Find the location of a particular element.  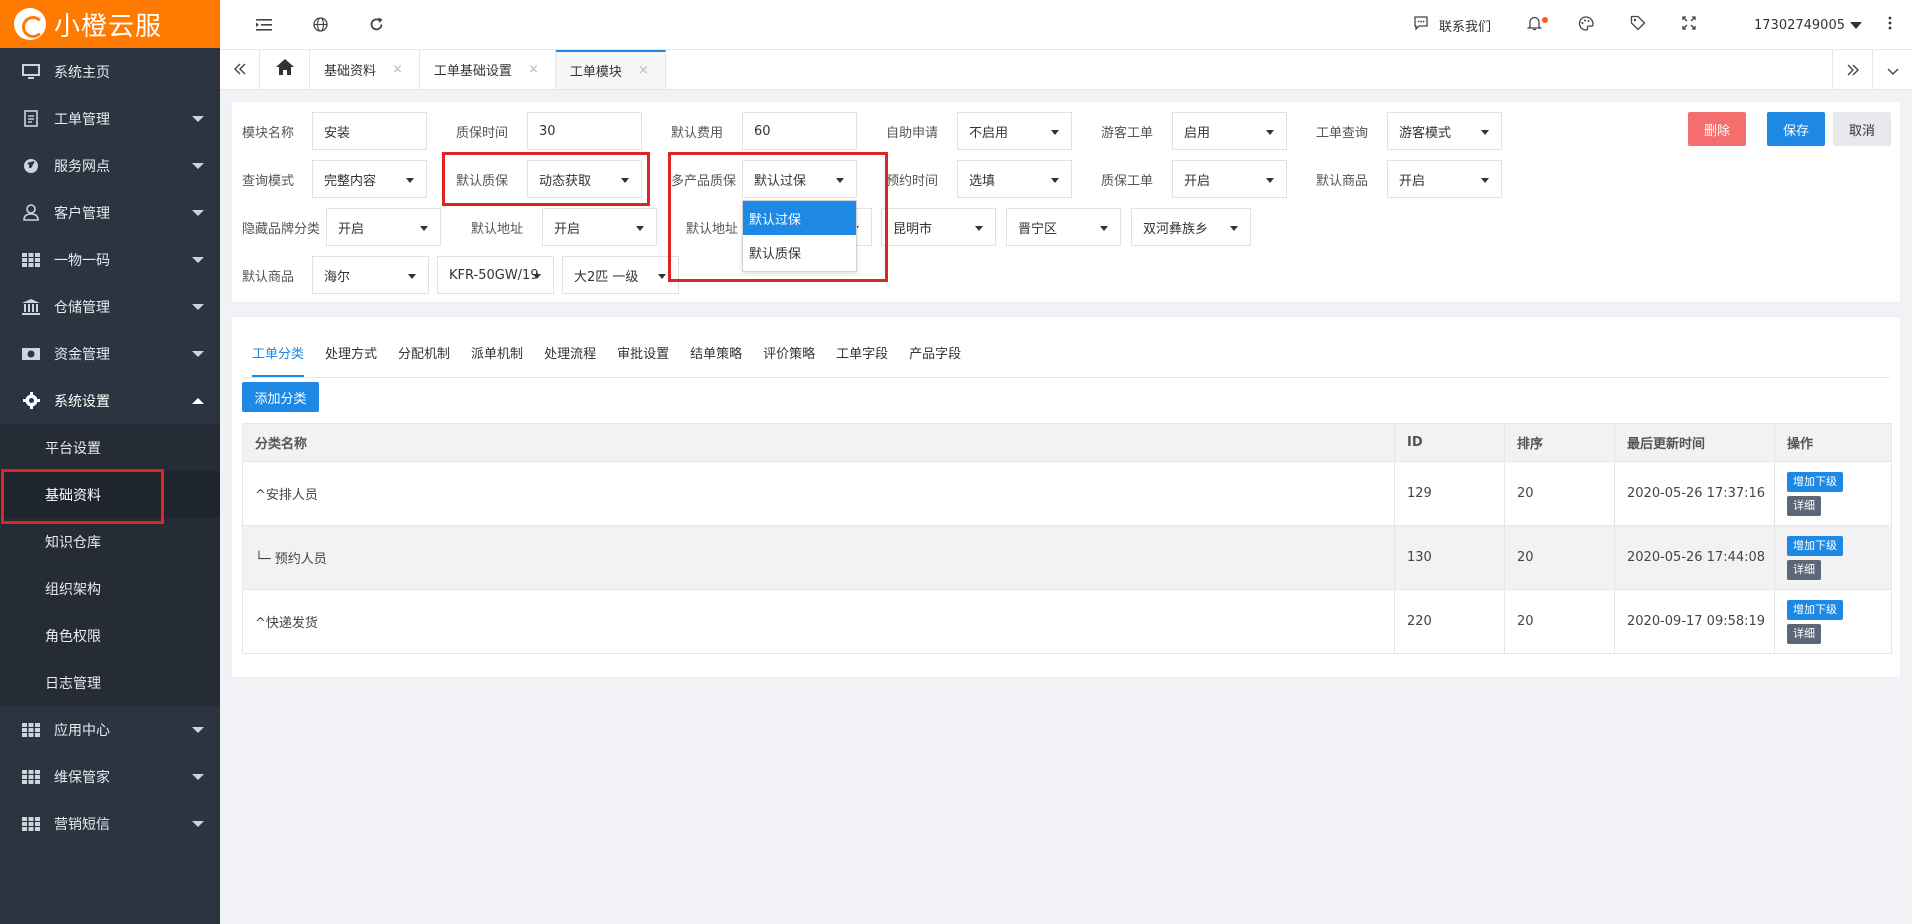

notification-button is located at coordinates (1534, 25).